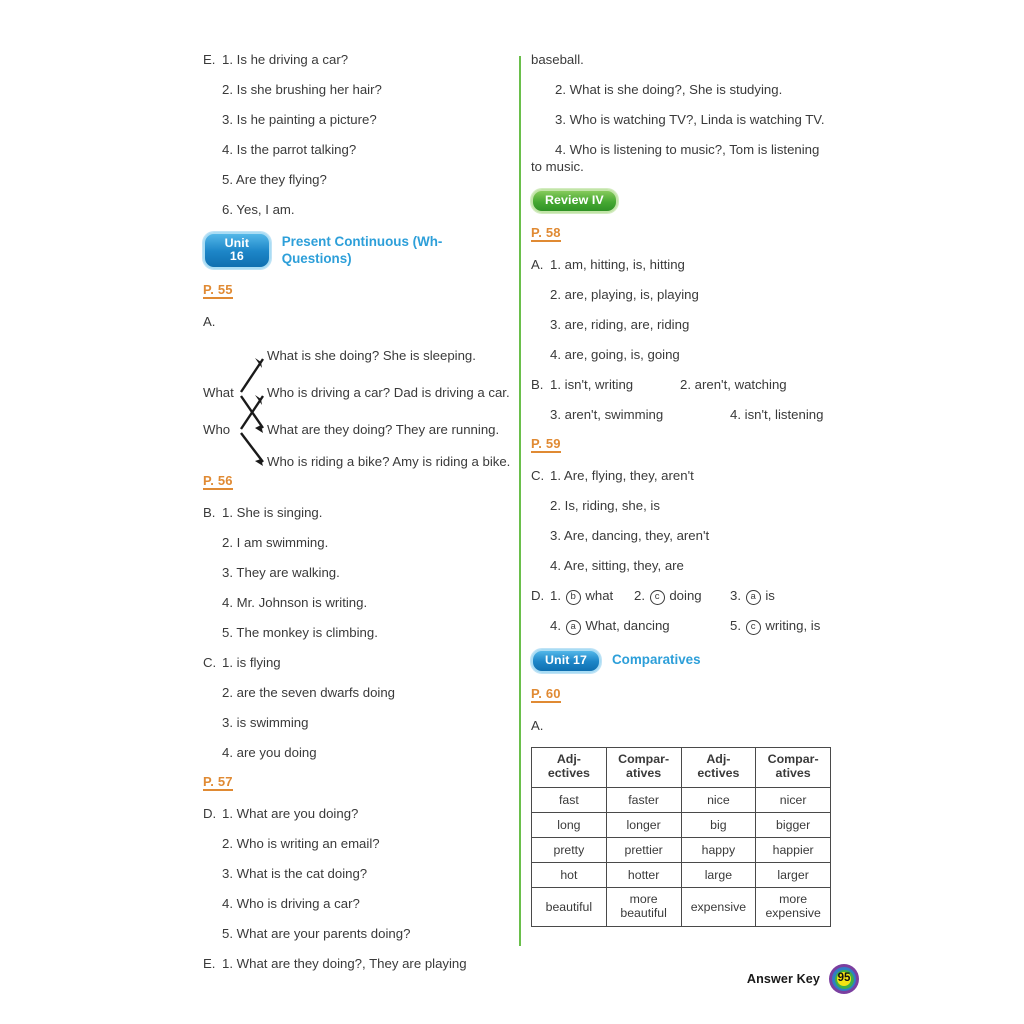  I want to click on answer-text: 2. Is, riding, she, is, so click(605, 505).